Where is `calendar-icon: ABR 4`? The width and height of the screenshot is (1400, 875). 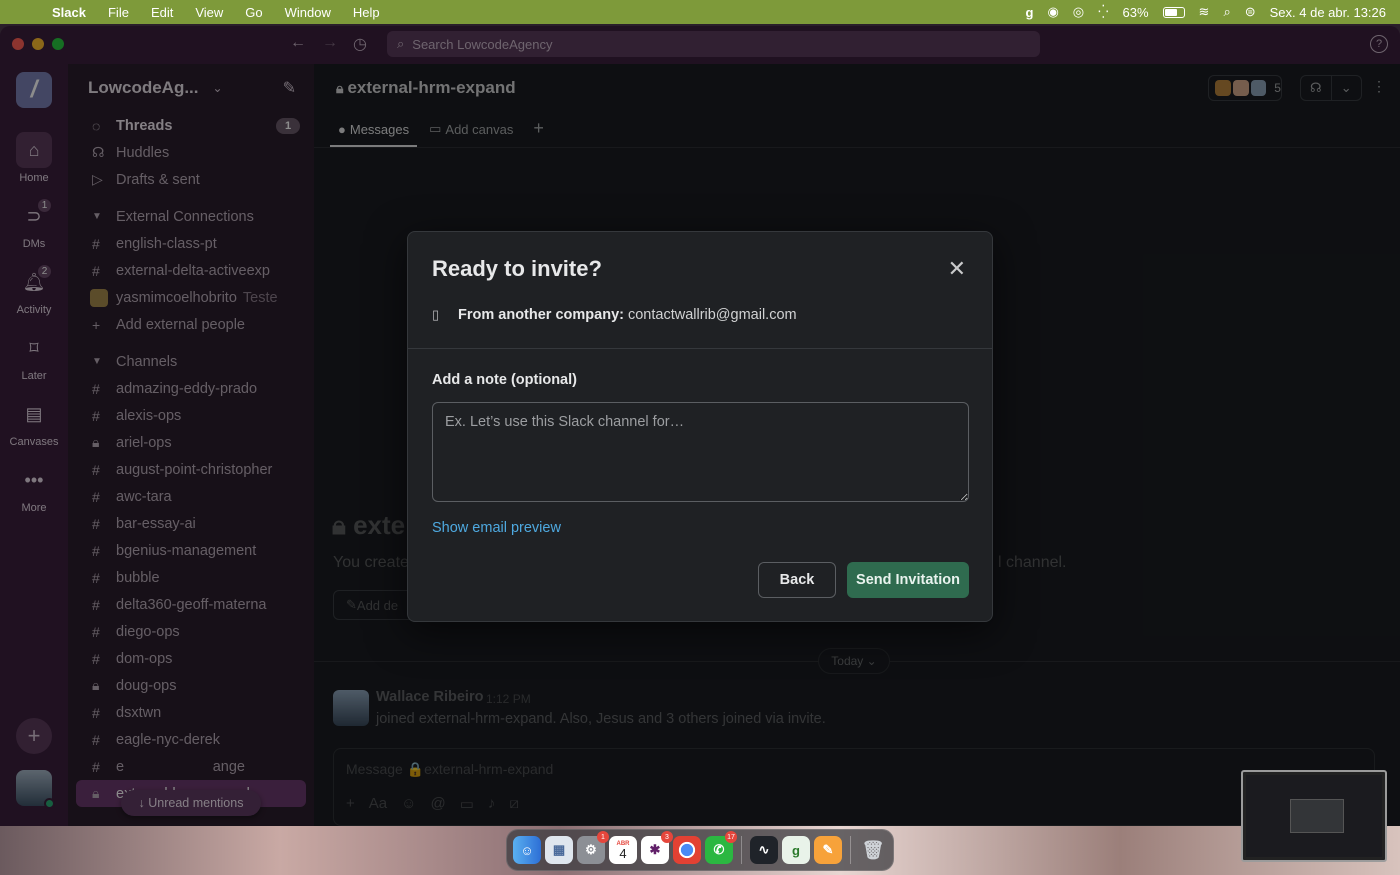
calendar-icon: ABR 4 is located at coordinates (623, 850).